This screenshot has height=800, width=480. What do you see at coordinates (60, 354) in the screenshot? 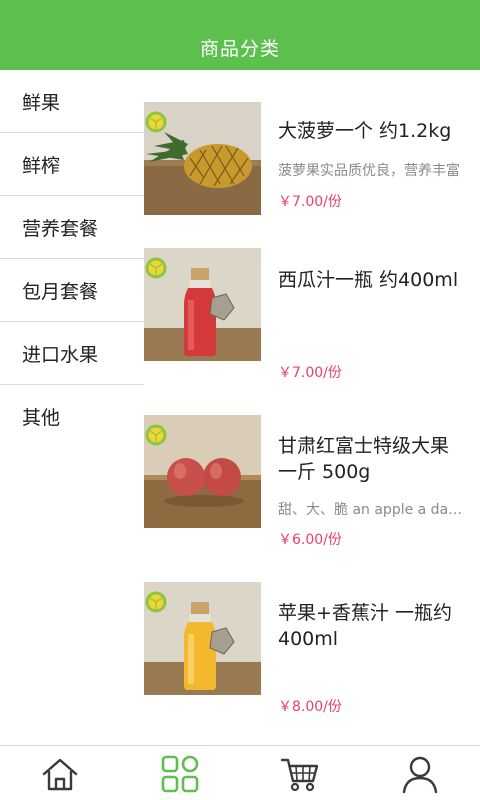
I see `category-label: 进口水果` at bounding box center [60, 354].